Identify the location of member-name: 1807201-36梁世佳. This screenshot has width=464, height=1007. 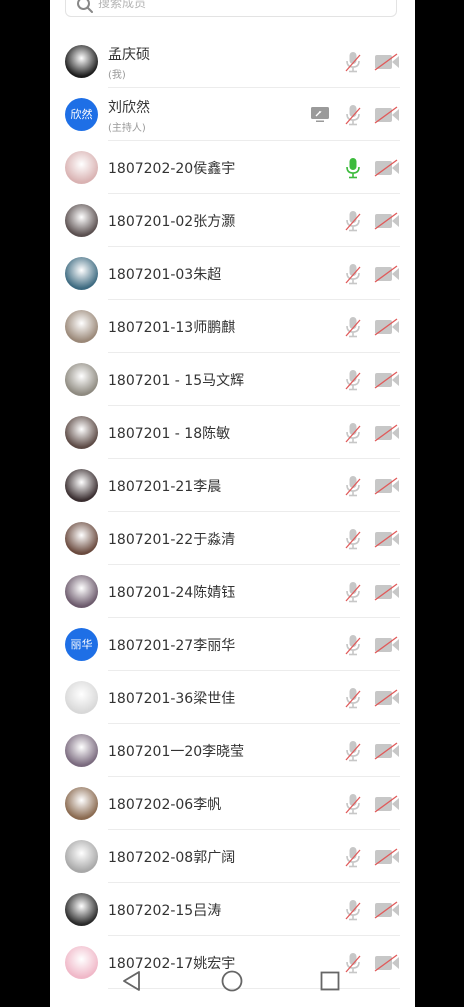
(172, 699).